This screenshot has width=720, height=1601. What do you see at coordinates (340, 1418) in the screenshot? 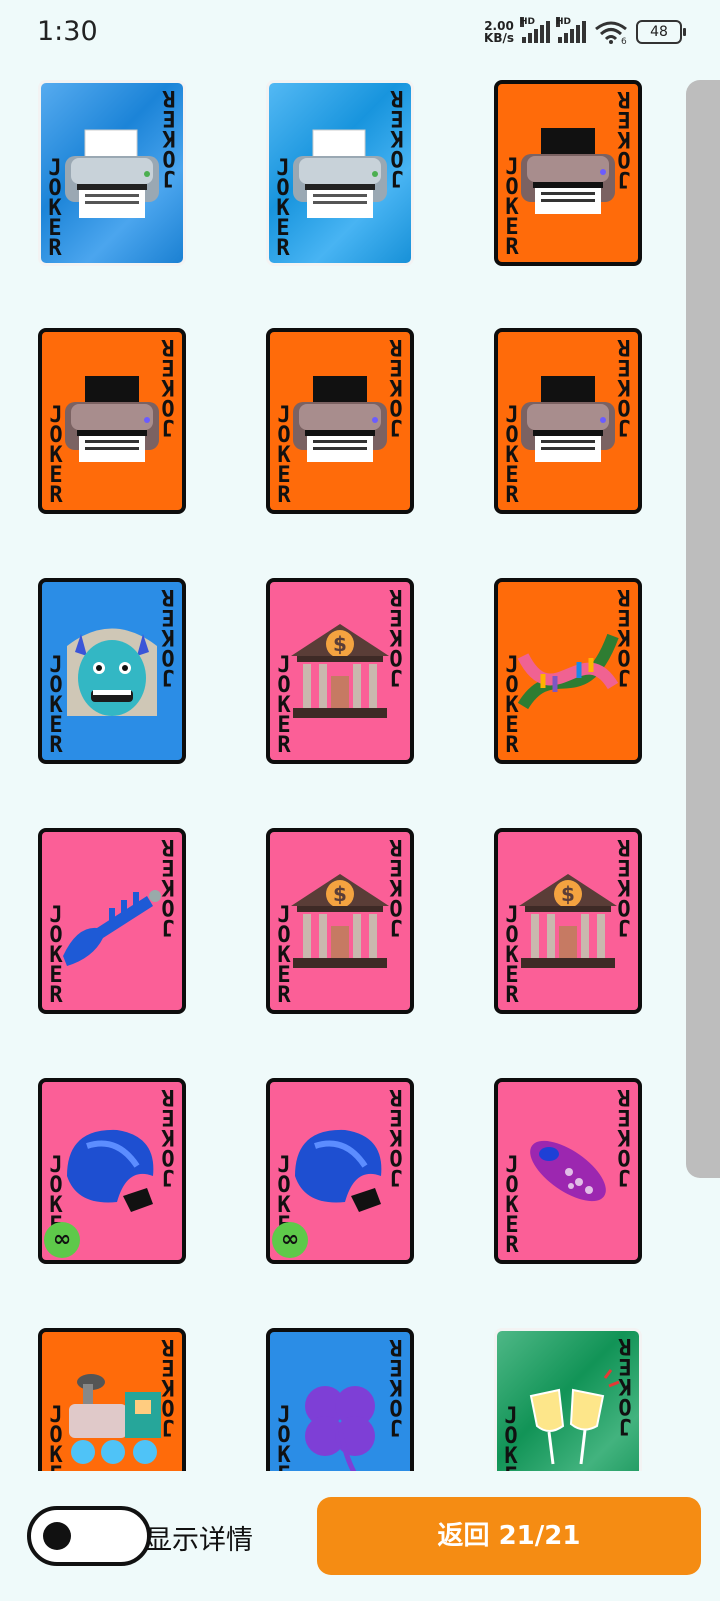
I see `four-leaf-clover-icon` at bounding box center [340, 1418].